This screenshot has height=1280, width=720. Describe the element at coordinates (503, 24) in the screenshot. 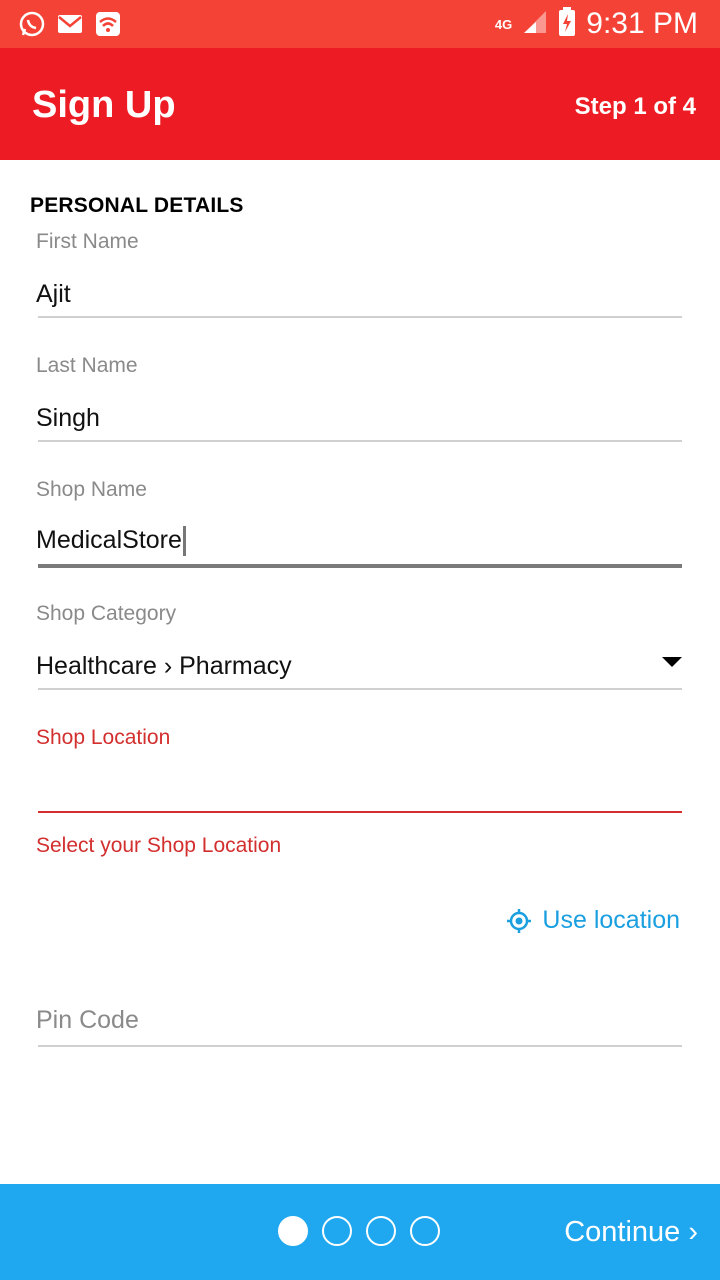

I see `network-type-label: 4G` at that location.